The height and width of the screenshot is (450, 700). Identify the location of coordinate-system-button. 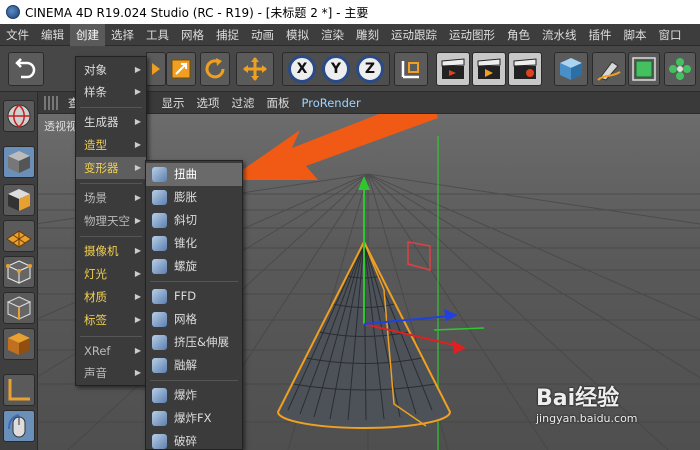
(411, 69).